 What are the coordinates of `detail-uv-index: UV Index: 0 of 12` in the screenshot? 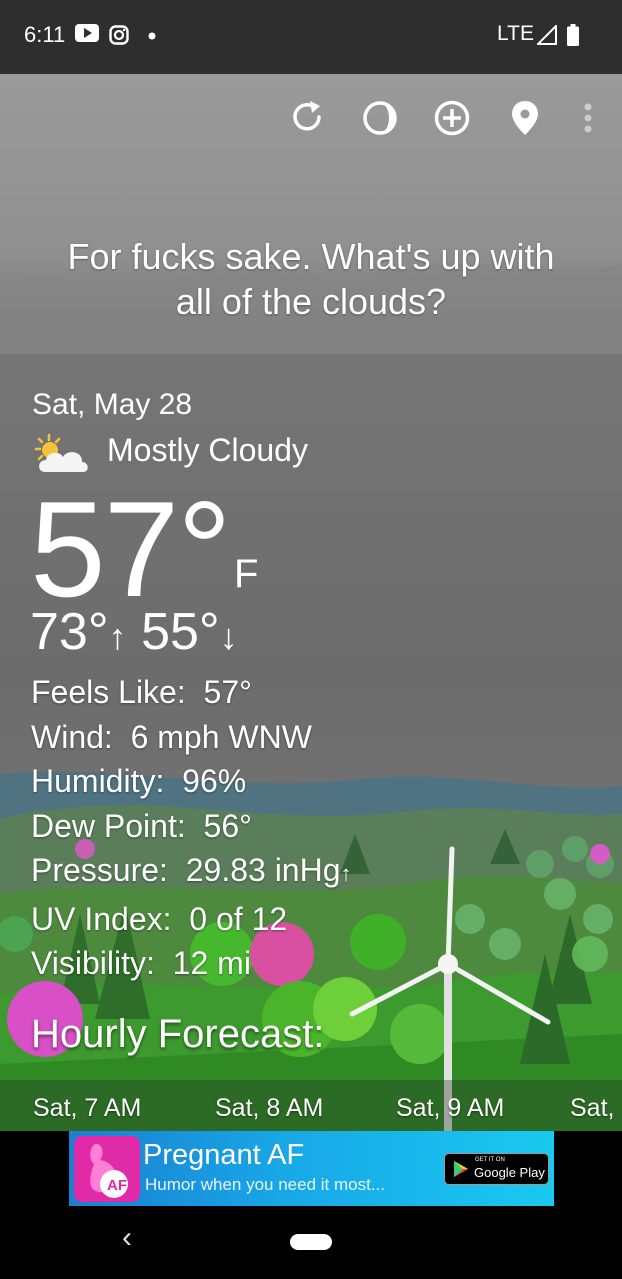 It's located at (159, 918).